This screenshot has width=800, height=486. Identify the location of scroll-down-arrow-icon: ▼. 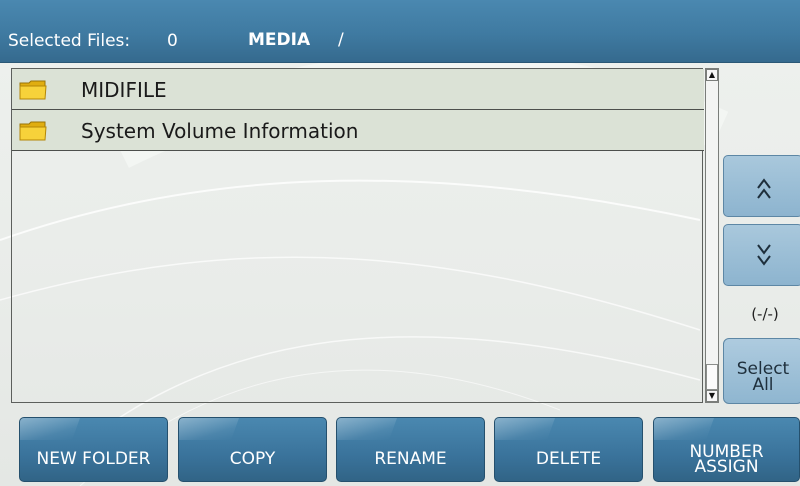
(712, 396).